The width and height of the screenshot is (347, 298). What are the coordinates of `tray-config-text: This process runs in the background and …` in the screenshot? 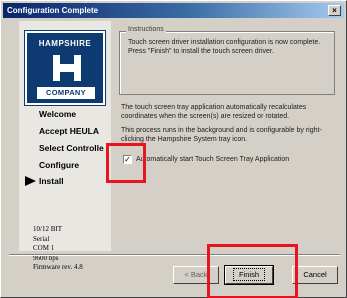 It's located at (221, 135).